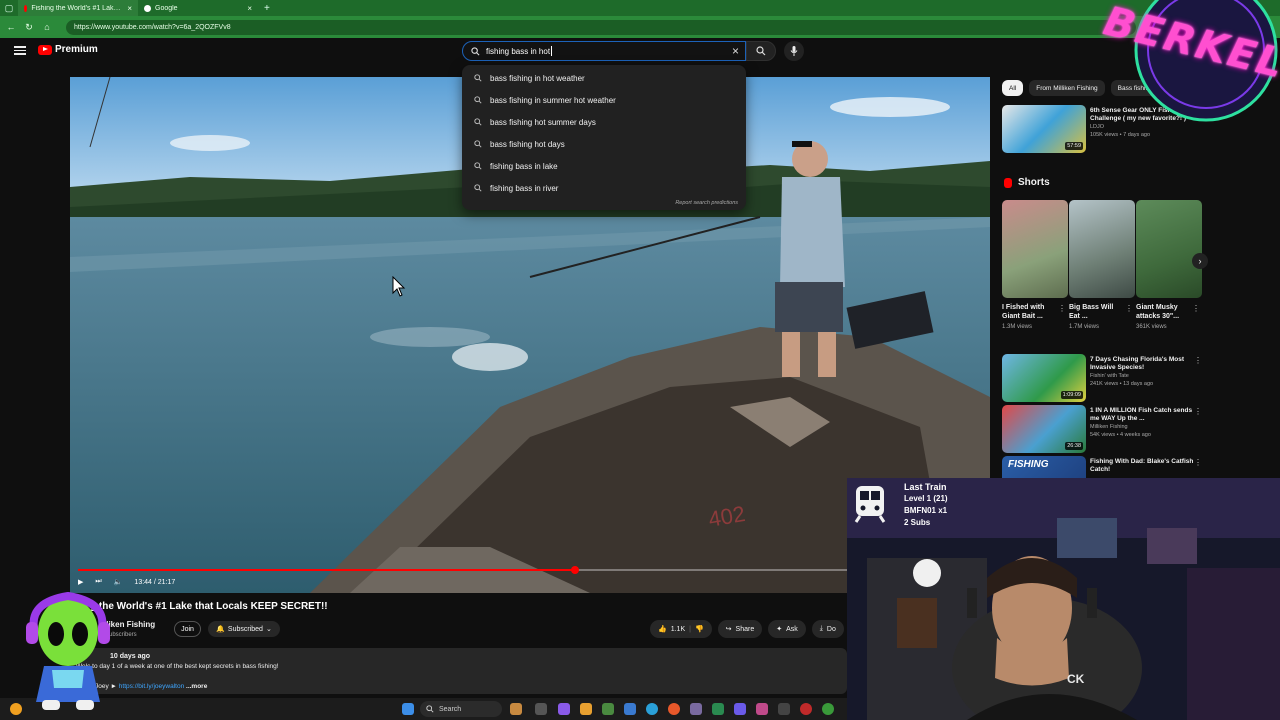  Describe the element at coordinates (9, 8) in the screenshot. I see `window-menu-icon: ▢` at that location.